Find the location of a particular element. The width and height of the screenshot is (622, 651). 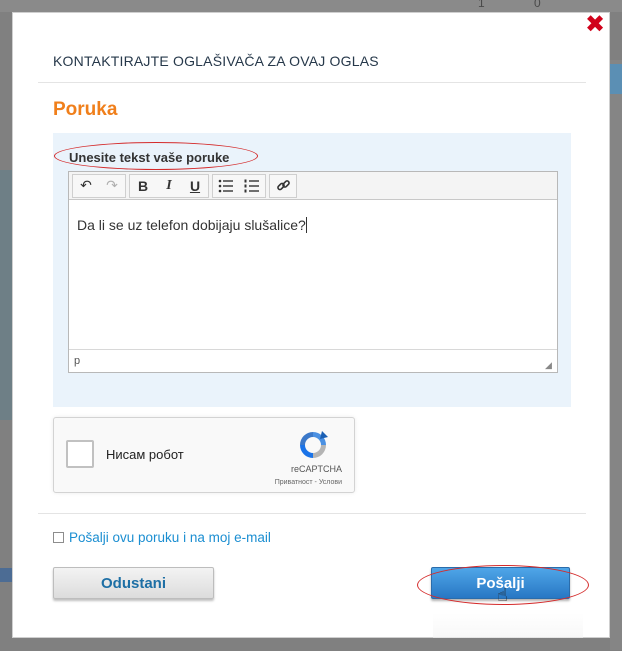

message-text: Da li se uz telefon dobijaju slušalice? is located at coordinates (191, 225).